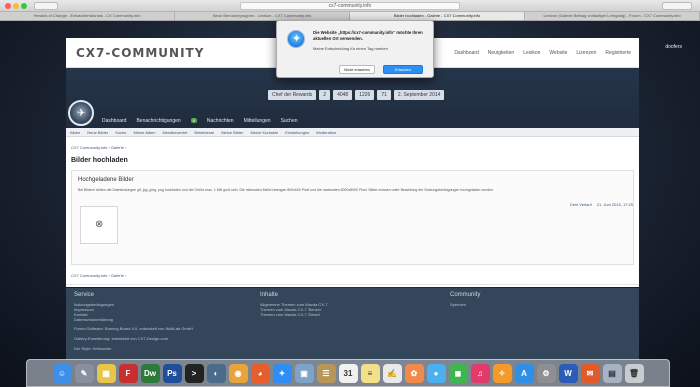  What do you see at coordinates (612, 373) in the screenshot?
I see `downloads-icon: ▤` at bounding box center [612, 373].